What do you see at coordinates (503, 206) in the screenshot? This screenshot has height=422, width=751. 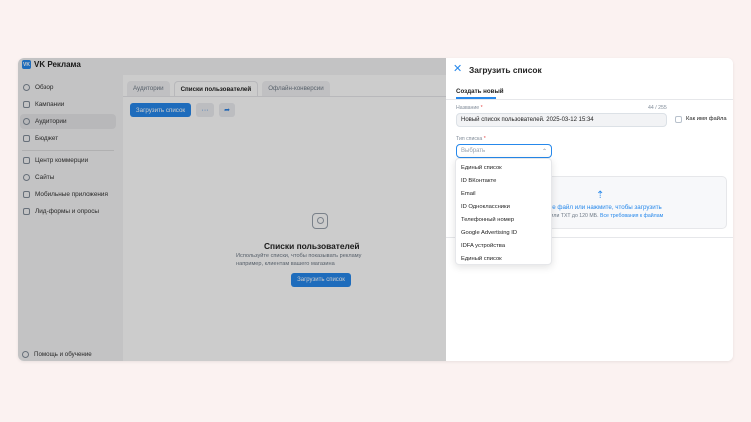 I see `dropdown-option: ID Одноклассники` at bounding box center [503, 206].